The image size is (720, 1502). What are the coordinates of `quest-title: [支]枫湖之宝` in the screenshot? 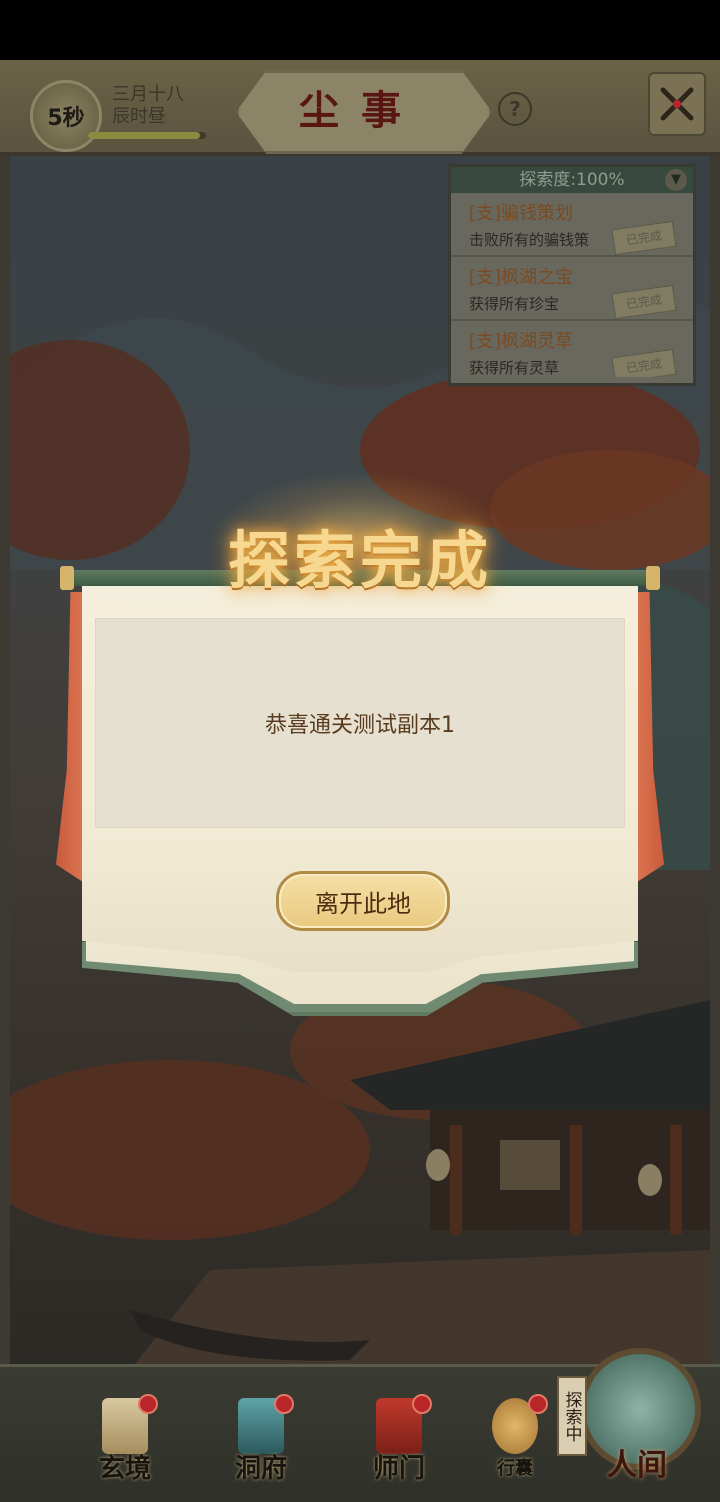 It's located at (521, 277).